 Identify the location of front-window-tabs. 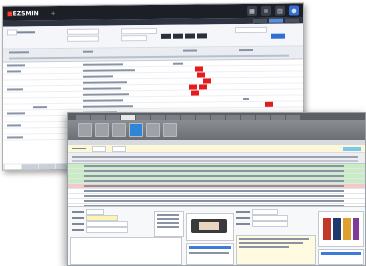
(216, 116).